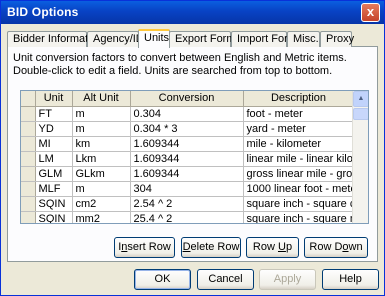 This screenshot has height=296, width=385. I want to click on close-icon: x, so click(370, 11).